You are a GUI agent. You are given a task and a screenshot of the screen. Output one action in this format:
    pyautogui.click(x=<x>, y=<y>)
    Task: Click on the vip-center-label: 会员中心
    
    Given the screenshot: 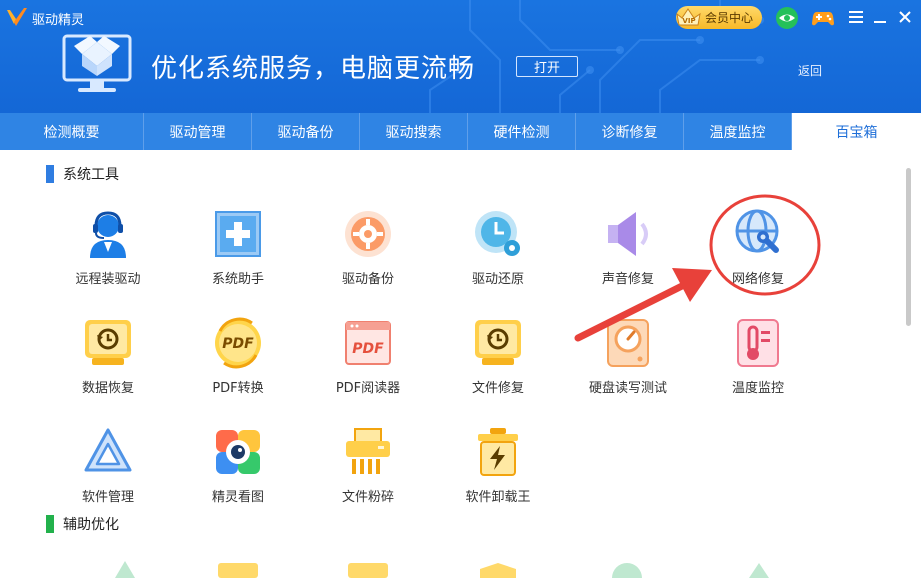 What is the action you would take?
    pyautogui.click(x=729, y=18)
    